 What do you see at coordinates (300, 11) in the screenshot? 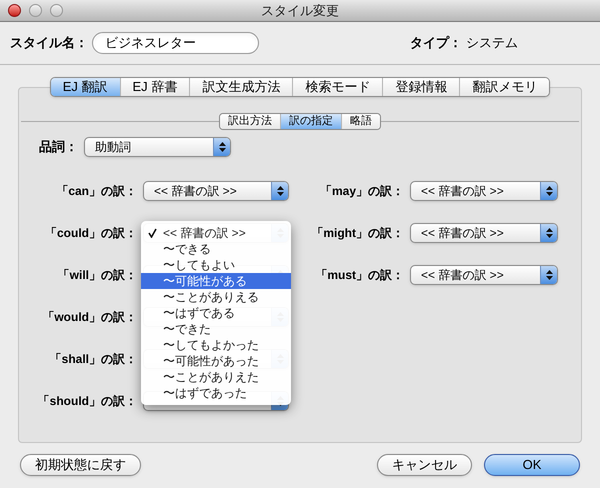
I see `window-title: スタイル変更` at bounding box center [300, 11].